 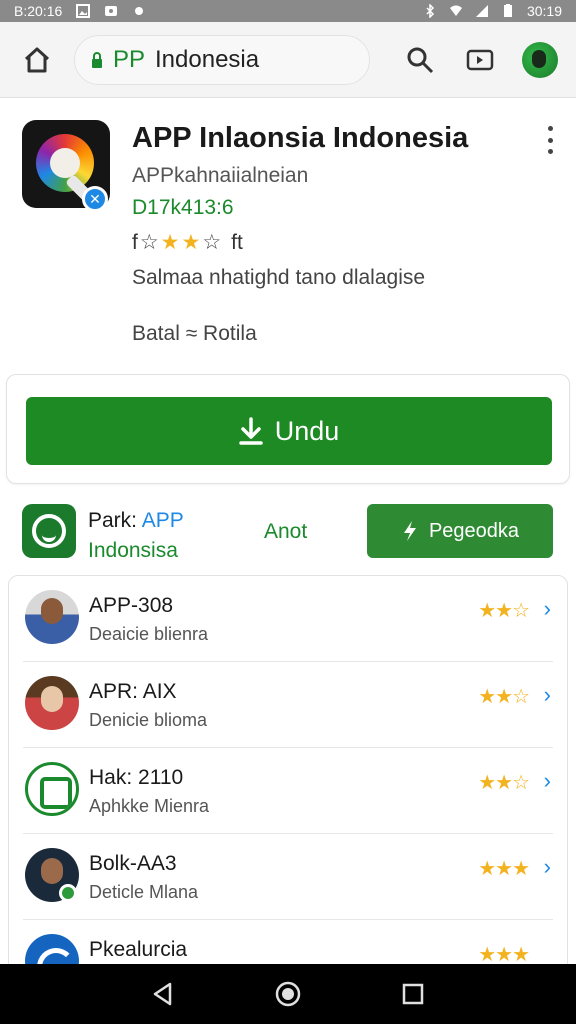 What do you see at coordinates (300, 138) in the screenshot?
I see `app-title: APP Inlaonsia Indonesia` at bounding box center [300, 138].